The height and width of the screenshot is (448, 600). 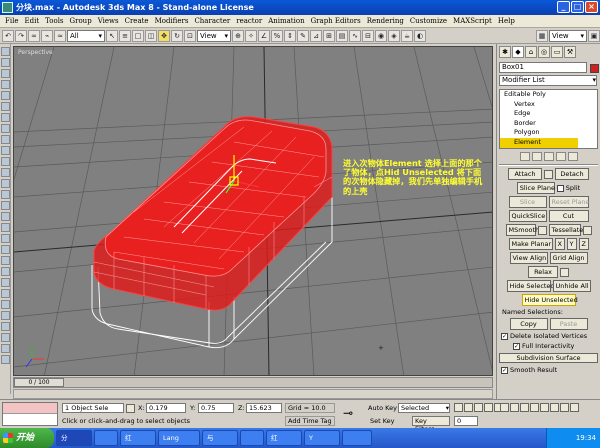 I want to click on mirror-icon: ⊿, so click(x=316, y=35).